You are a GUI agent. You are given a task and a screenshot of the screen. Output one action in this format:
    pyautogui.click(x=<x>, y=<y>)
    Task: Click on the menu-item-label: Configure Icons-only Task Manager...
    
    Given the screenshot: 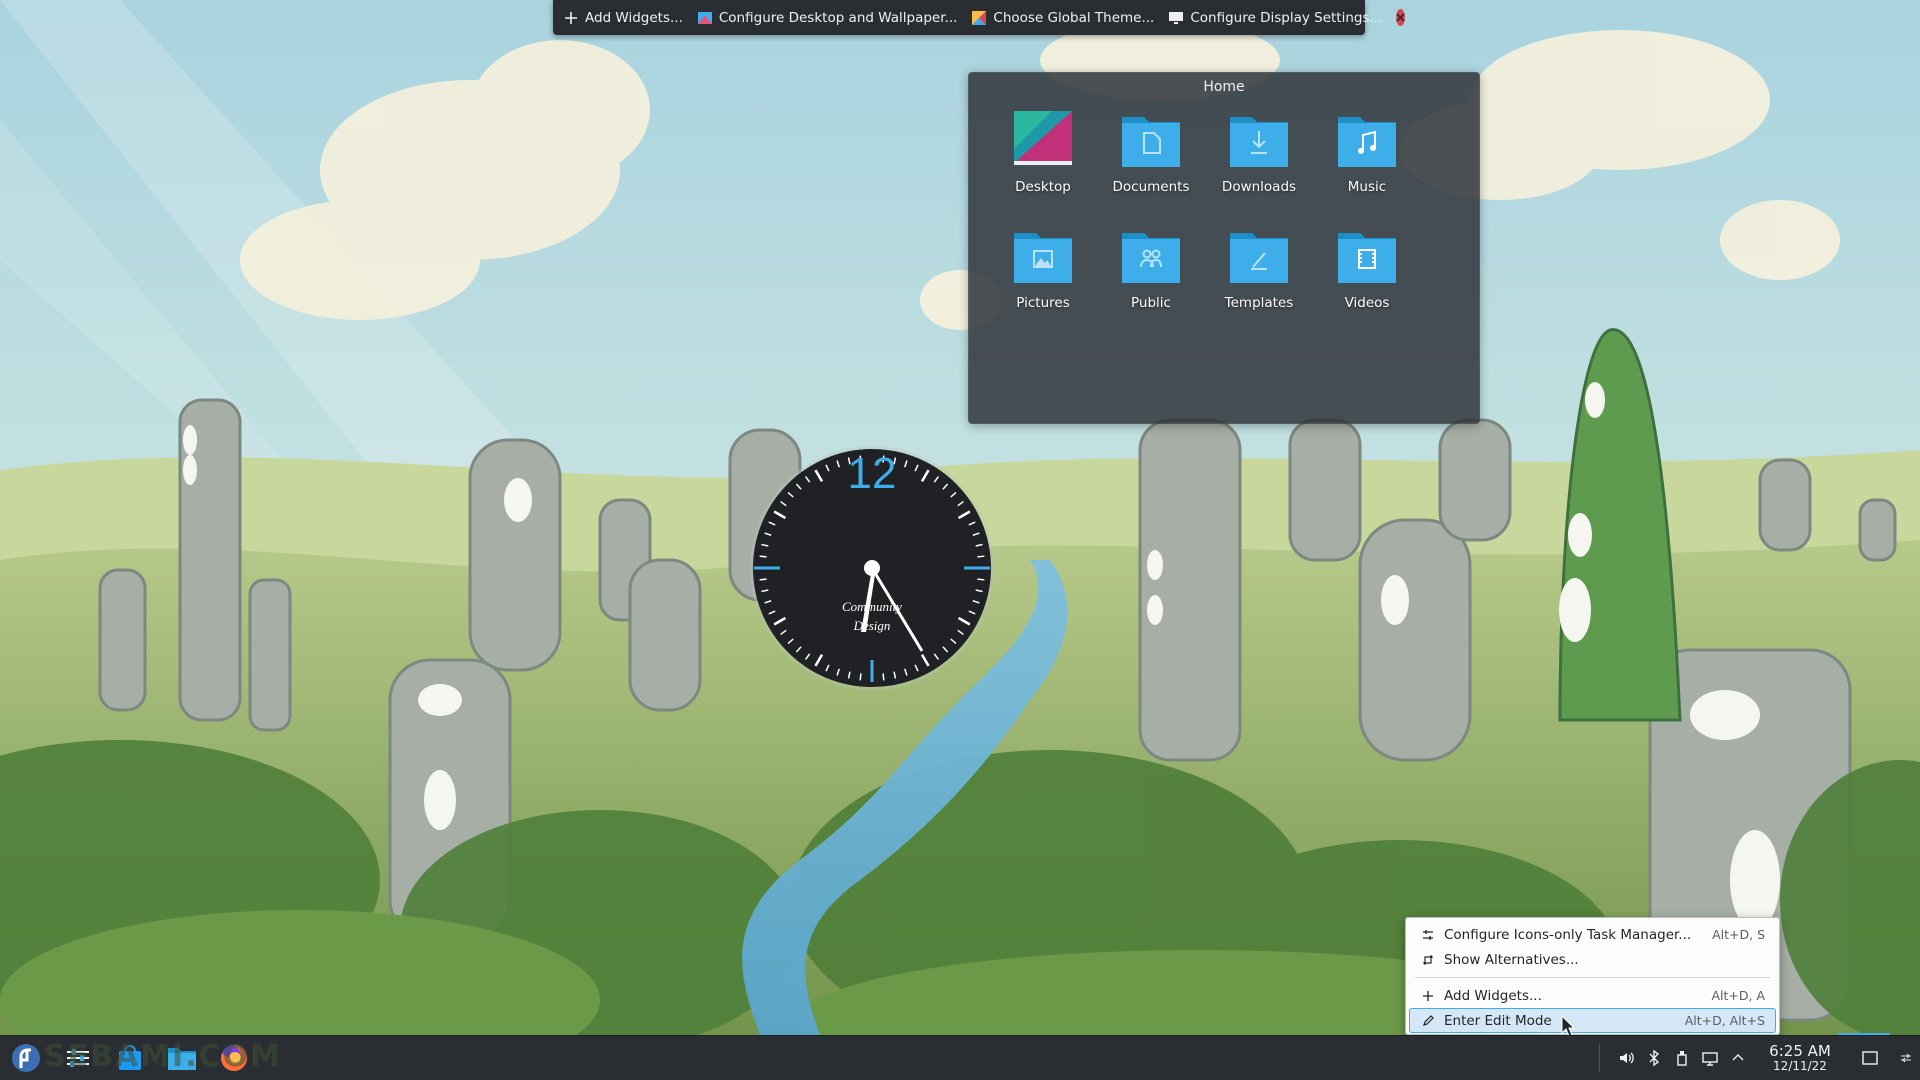 What is the action you would take?
    pyautogui.click(x=1568, y=934)
    